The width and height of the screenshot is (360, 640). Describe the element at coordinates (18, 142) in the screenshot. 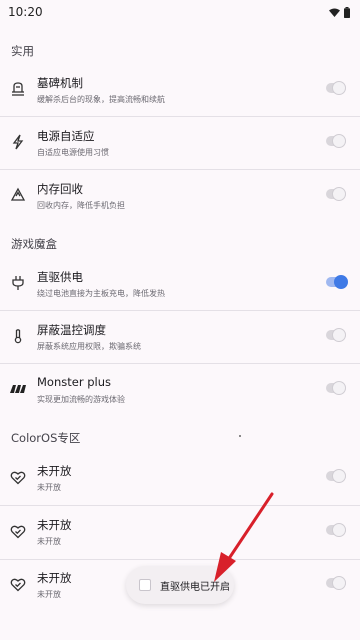

I see `lightning-icon` at that location.